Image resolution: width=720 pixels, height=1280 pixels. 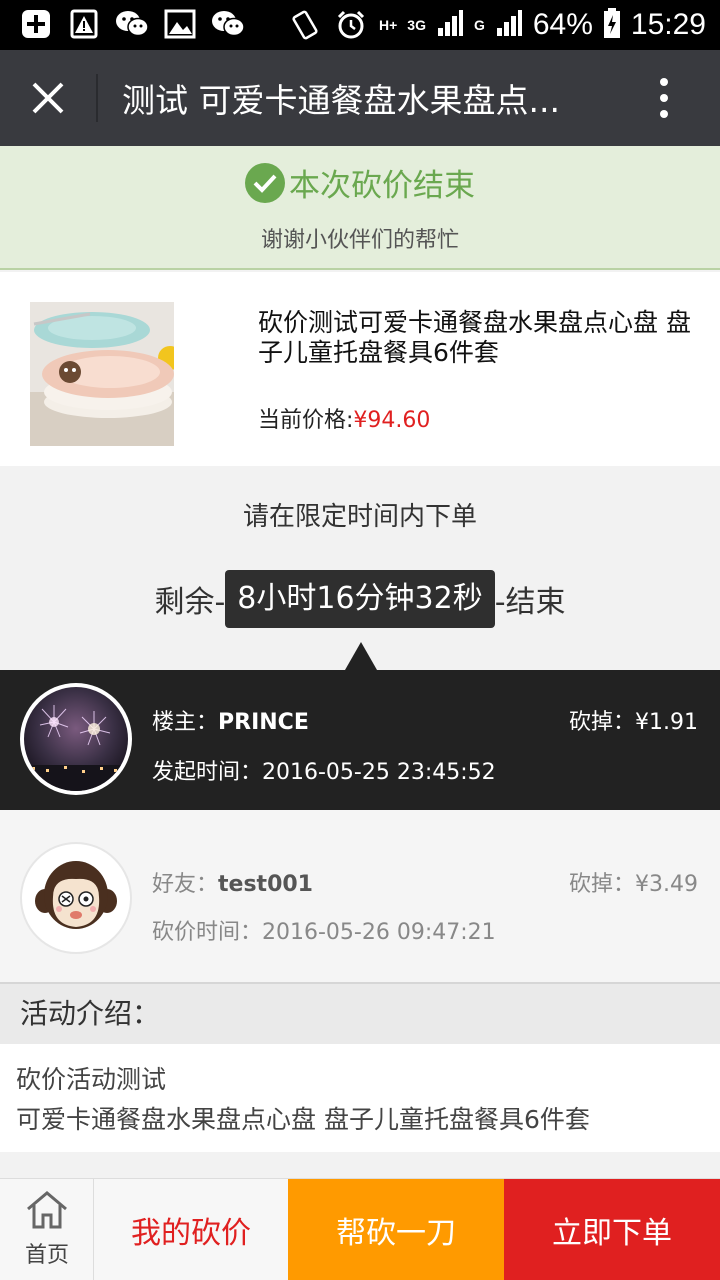 I want to click on title-divider, so click(x=97, y=98).